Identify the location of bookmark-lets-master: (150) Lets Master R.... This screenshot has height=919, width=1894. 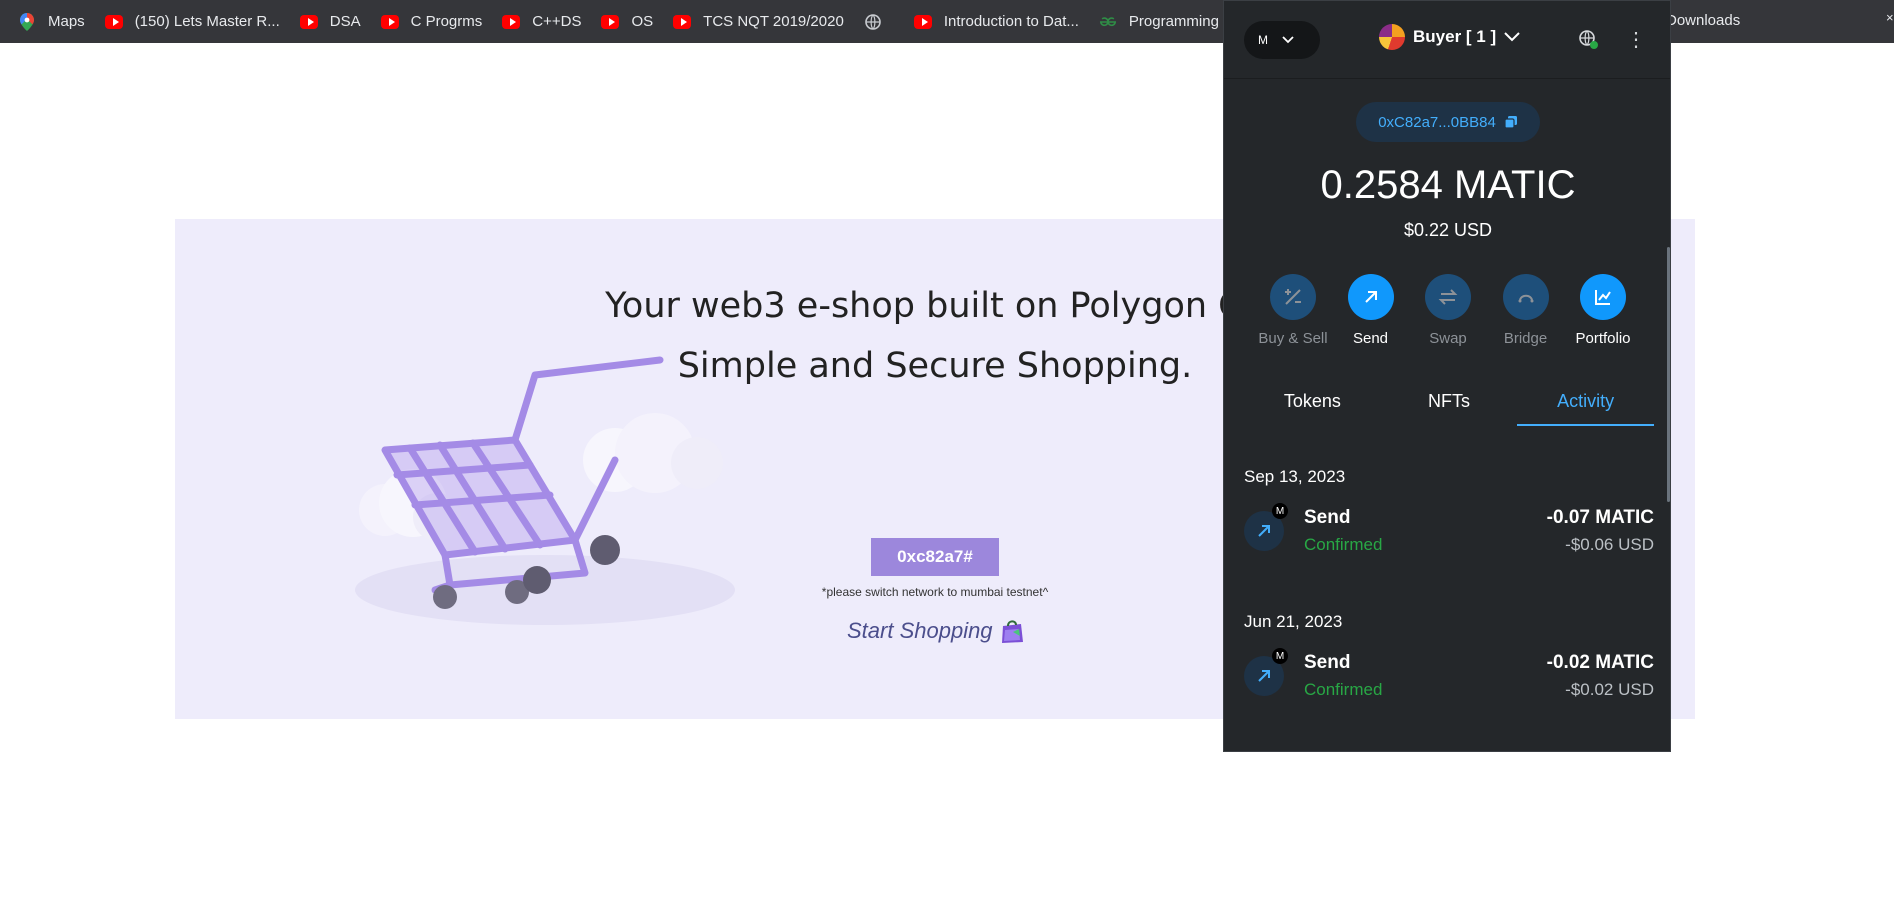
(192, 22).